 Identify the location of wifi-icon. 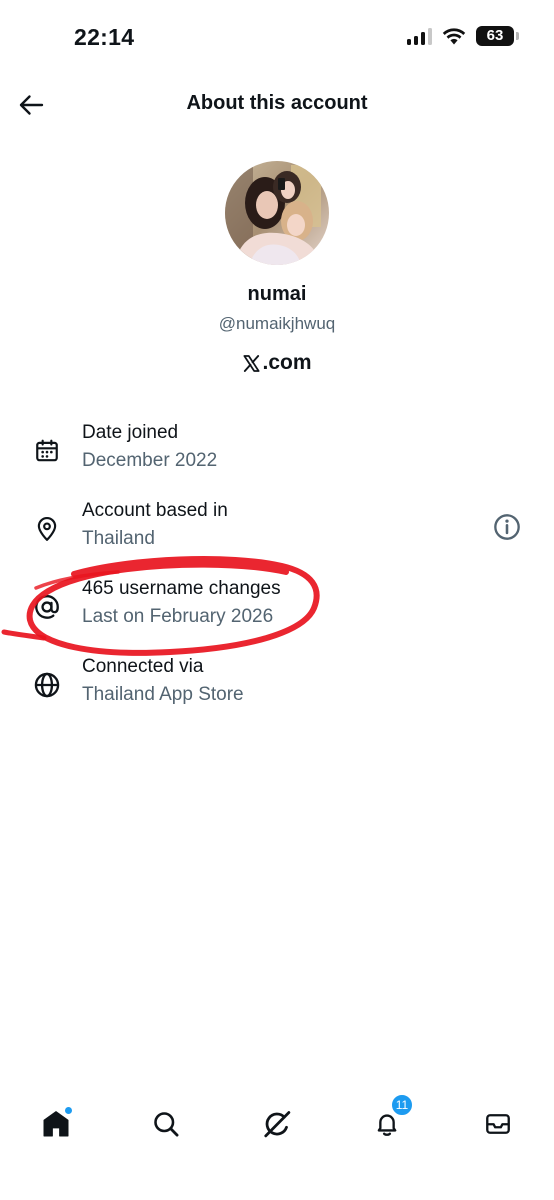
(454, 36).